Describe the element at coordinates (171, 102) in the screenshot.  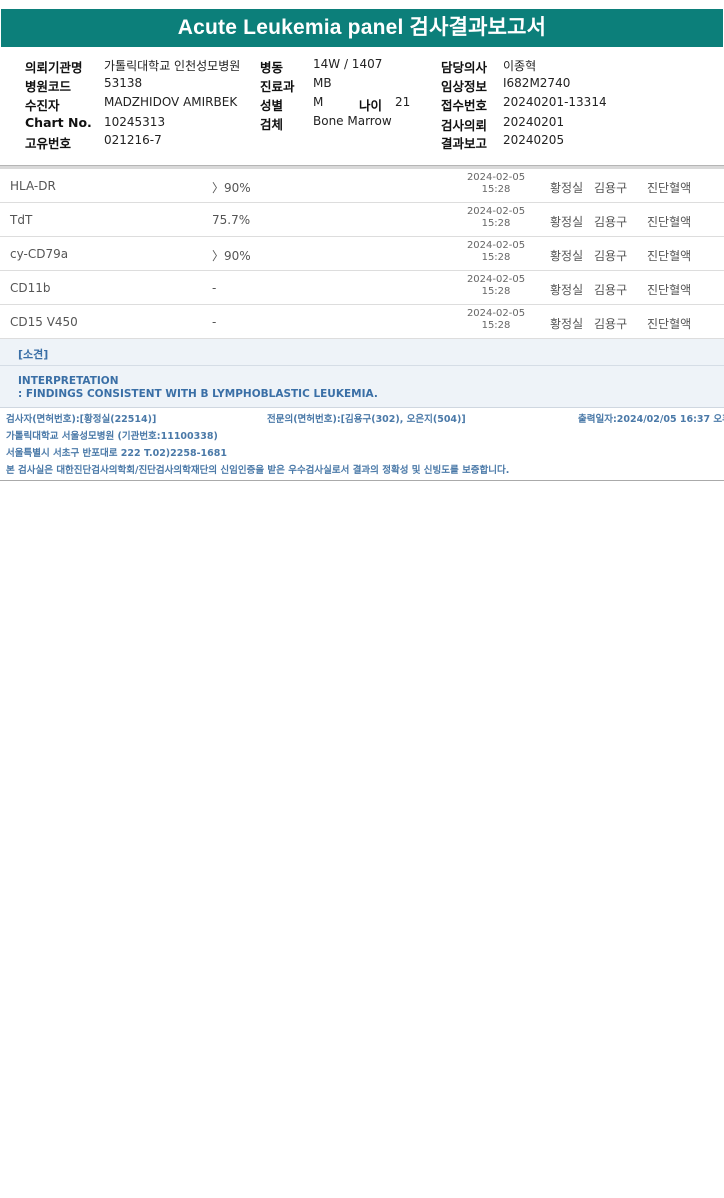
I see `value-patient-name: MADZHIDOV AMIRBEK` at that location.